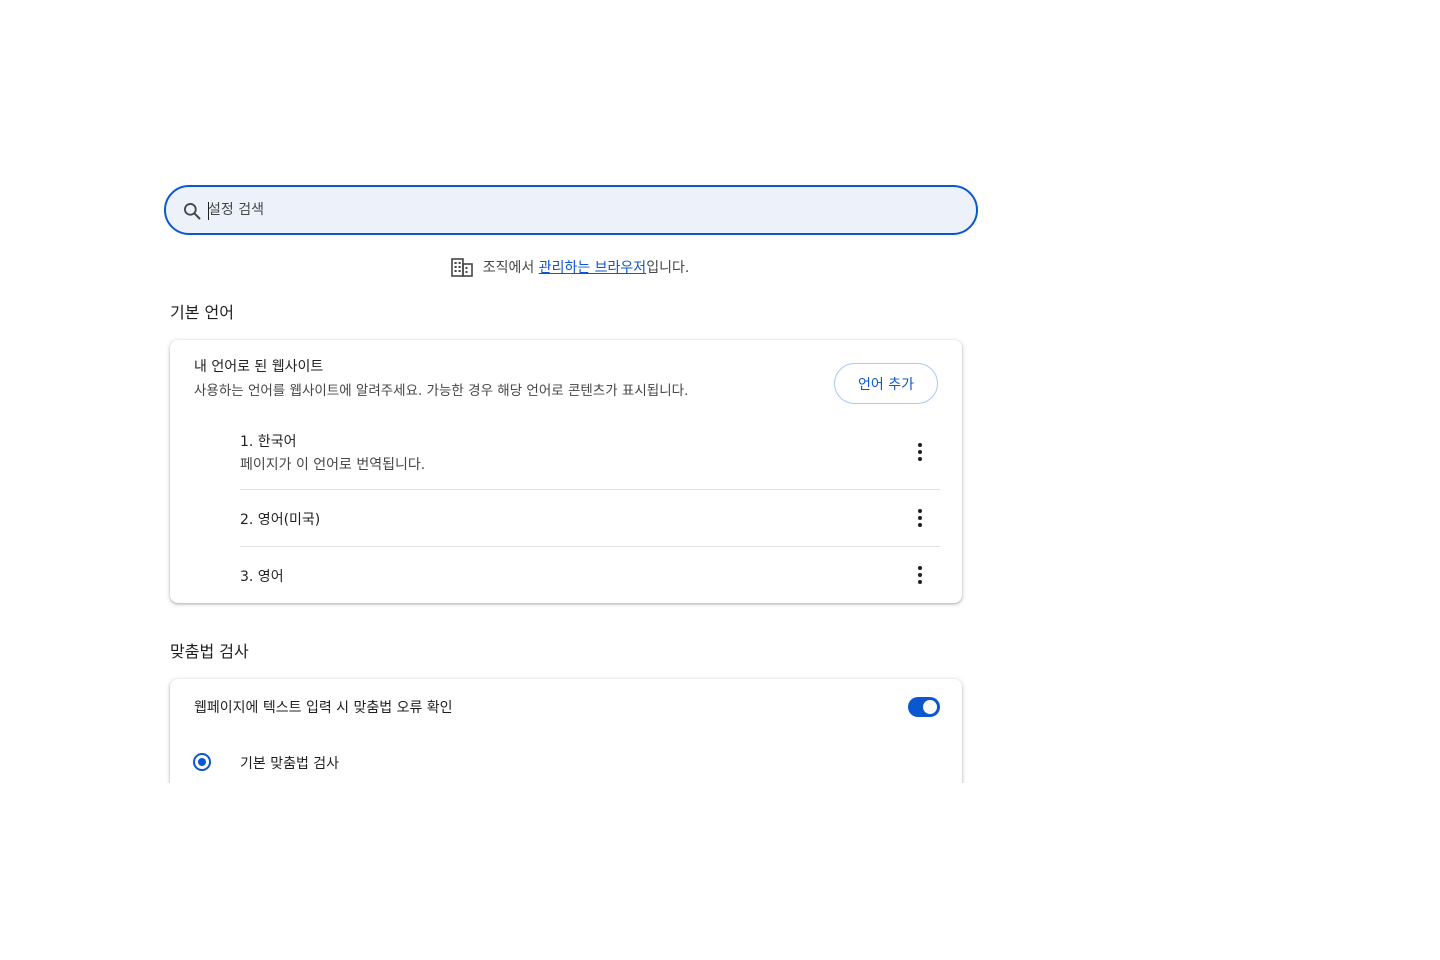 This screenshot has width=1440, height=960. I want to click on managed-notice: 조직에서 관리하는 브라우저입니다., so click(570, 269).